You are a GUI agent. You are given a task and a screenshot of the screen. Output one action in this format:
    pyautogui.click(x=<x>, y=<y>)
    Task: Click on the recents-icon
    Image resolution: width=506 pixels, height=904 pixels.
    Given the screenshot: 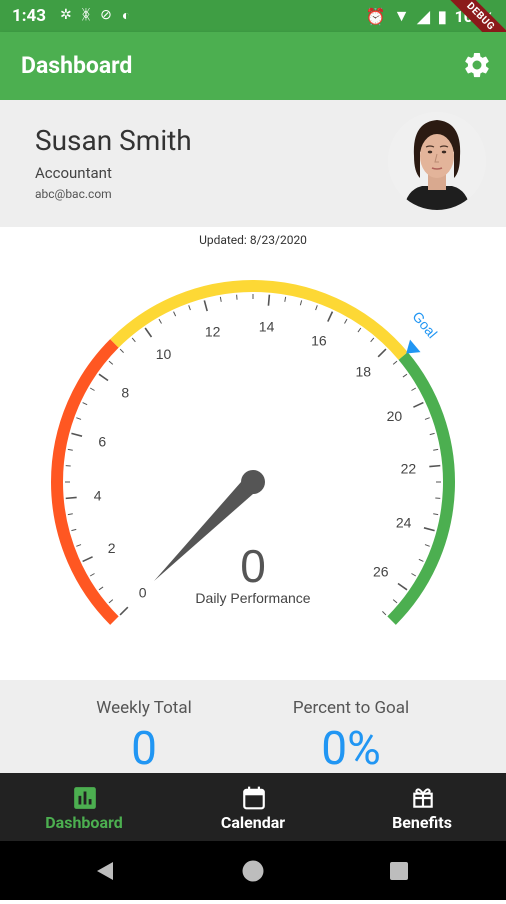 What is the action you would take?
    pyautogui.click(x=399, y=871)
    